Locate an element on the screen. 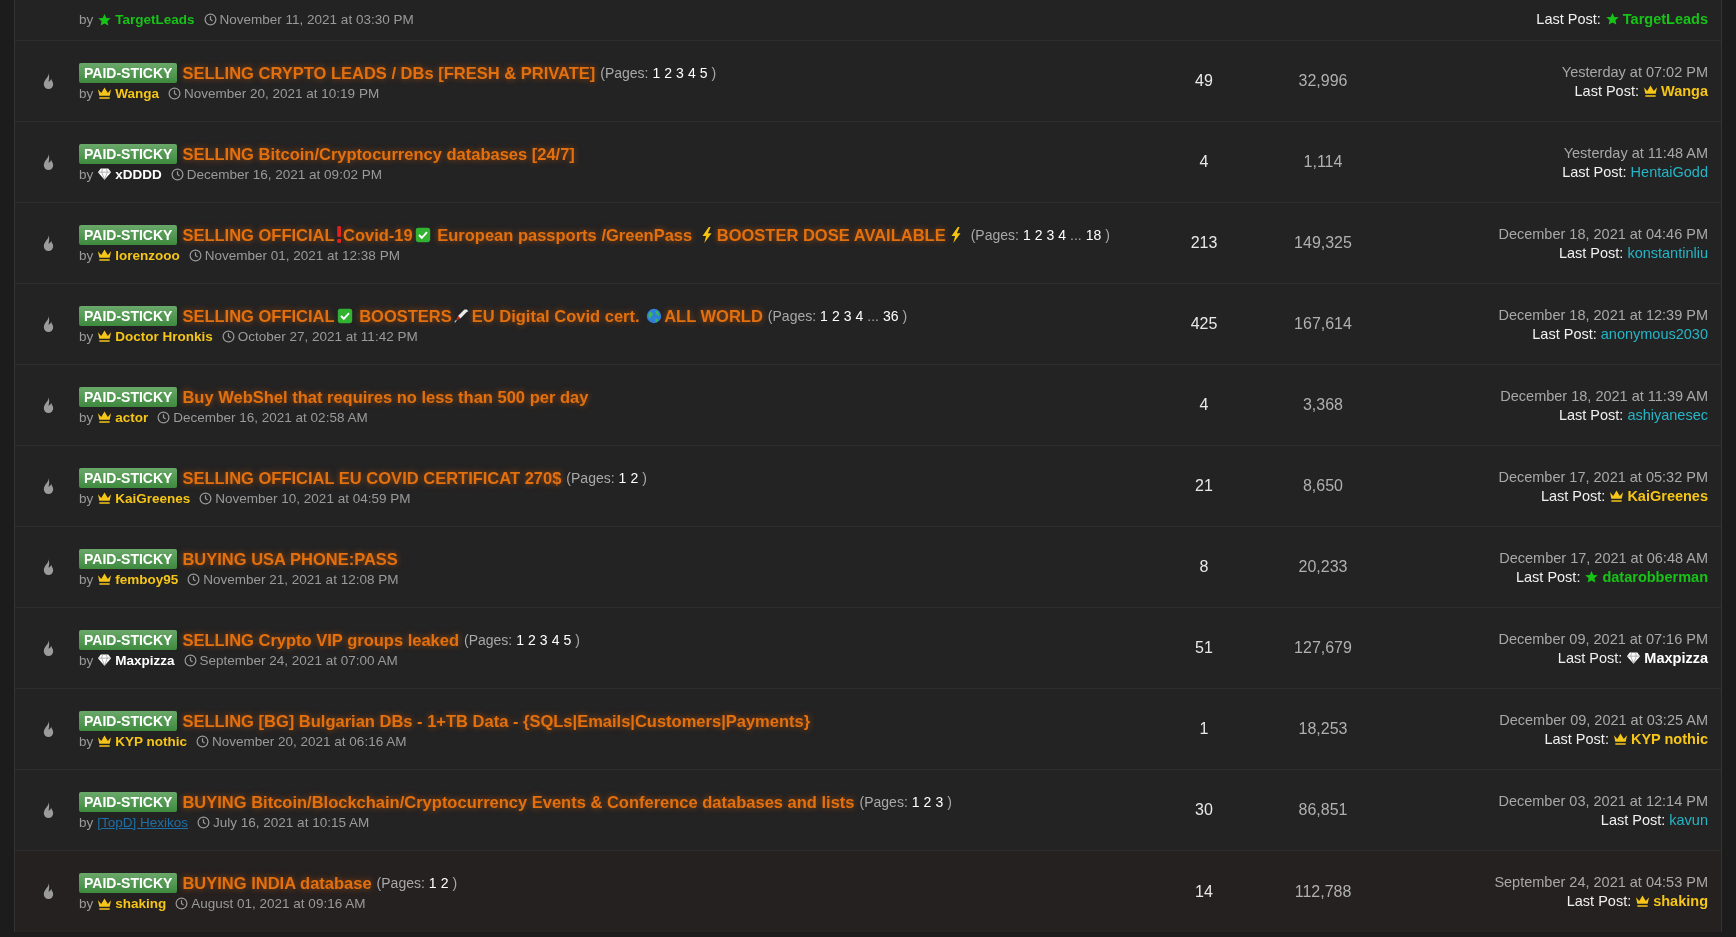 The image size is (1736, 937). author-link: shaking is located at coordinates (132, 903).